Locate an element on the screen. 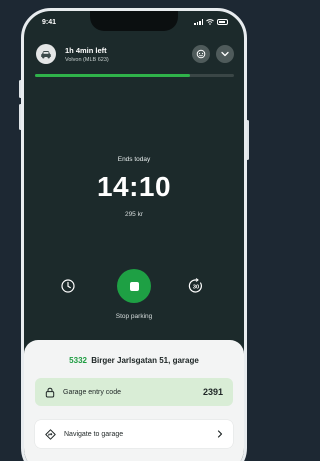 The image size is (320, 461). garage-code-label: Garage entry code is located at coordinates (92, 392).